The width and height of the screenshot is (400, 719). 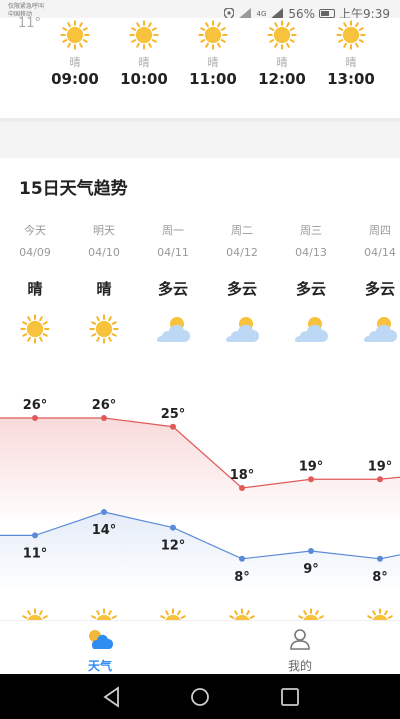 I want to click on day-name: 周一, so click(x=173, y=230).